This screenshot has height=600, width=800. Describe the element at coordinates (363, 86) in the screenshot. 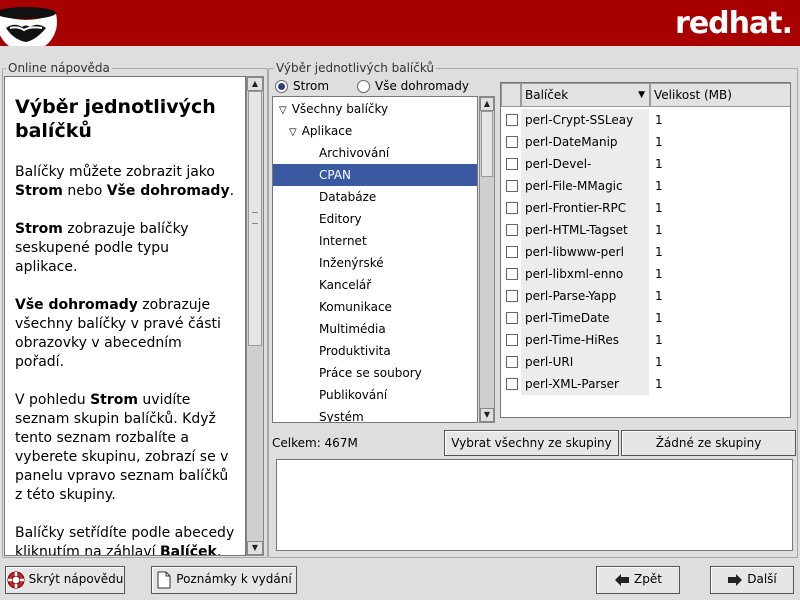

I see `radio-unchecked-icon` at that location.